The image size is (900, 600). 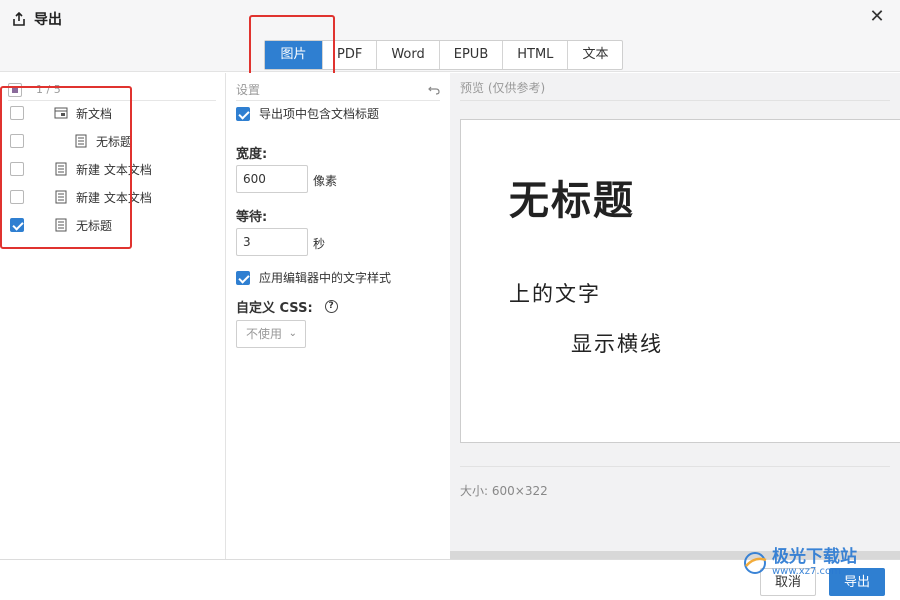 What do you see at coordinates (877, 17) in the screenshot?
I see `close-icon: ✕` at bounding box center [877, 17].